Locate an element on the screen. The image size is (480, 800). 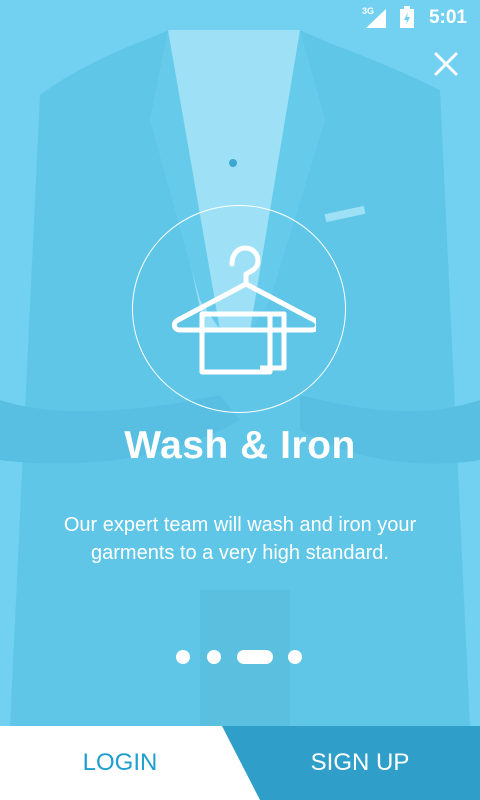
hanger-shirt-icon is located at coordinates (243, 310).